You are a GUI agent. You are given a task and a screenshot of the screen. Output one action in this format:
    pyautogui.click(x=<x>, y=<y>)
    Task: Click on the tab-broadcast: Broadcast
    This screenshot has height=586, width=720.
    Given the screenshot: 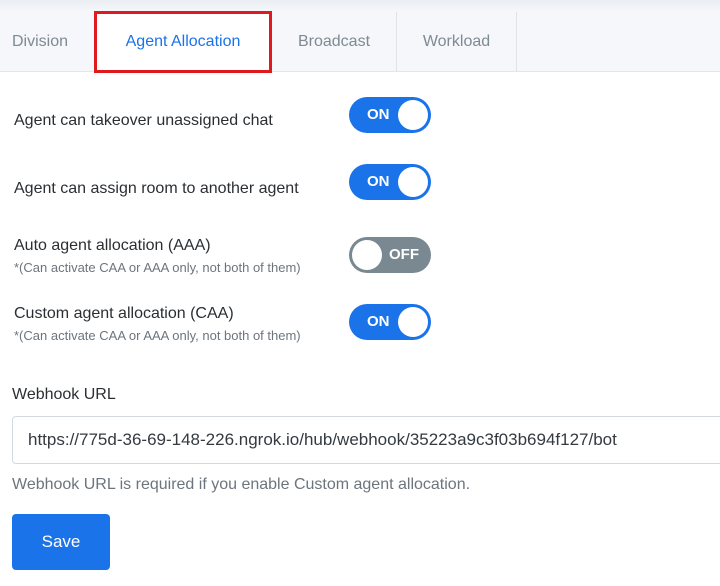 What is the action you would take?
    pyautogui.click(x=334, y=41)
    